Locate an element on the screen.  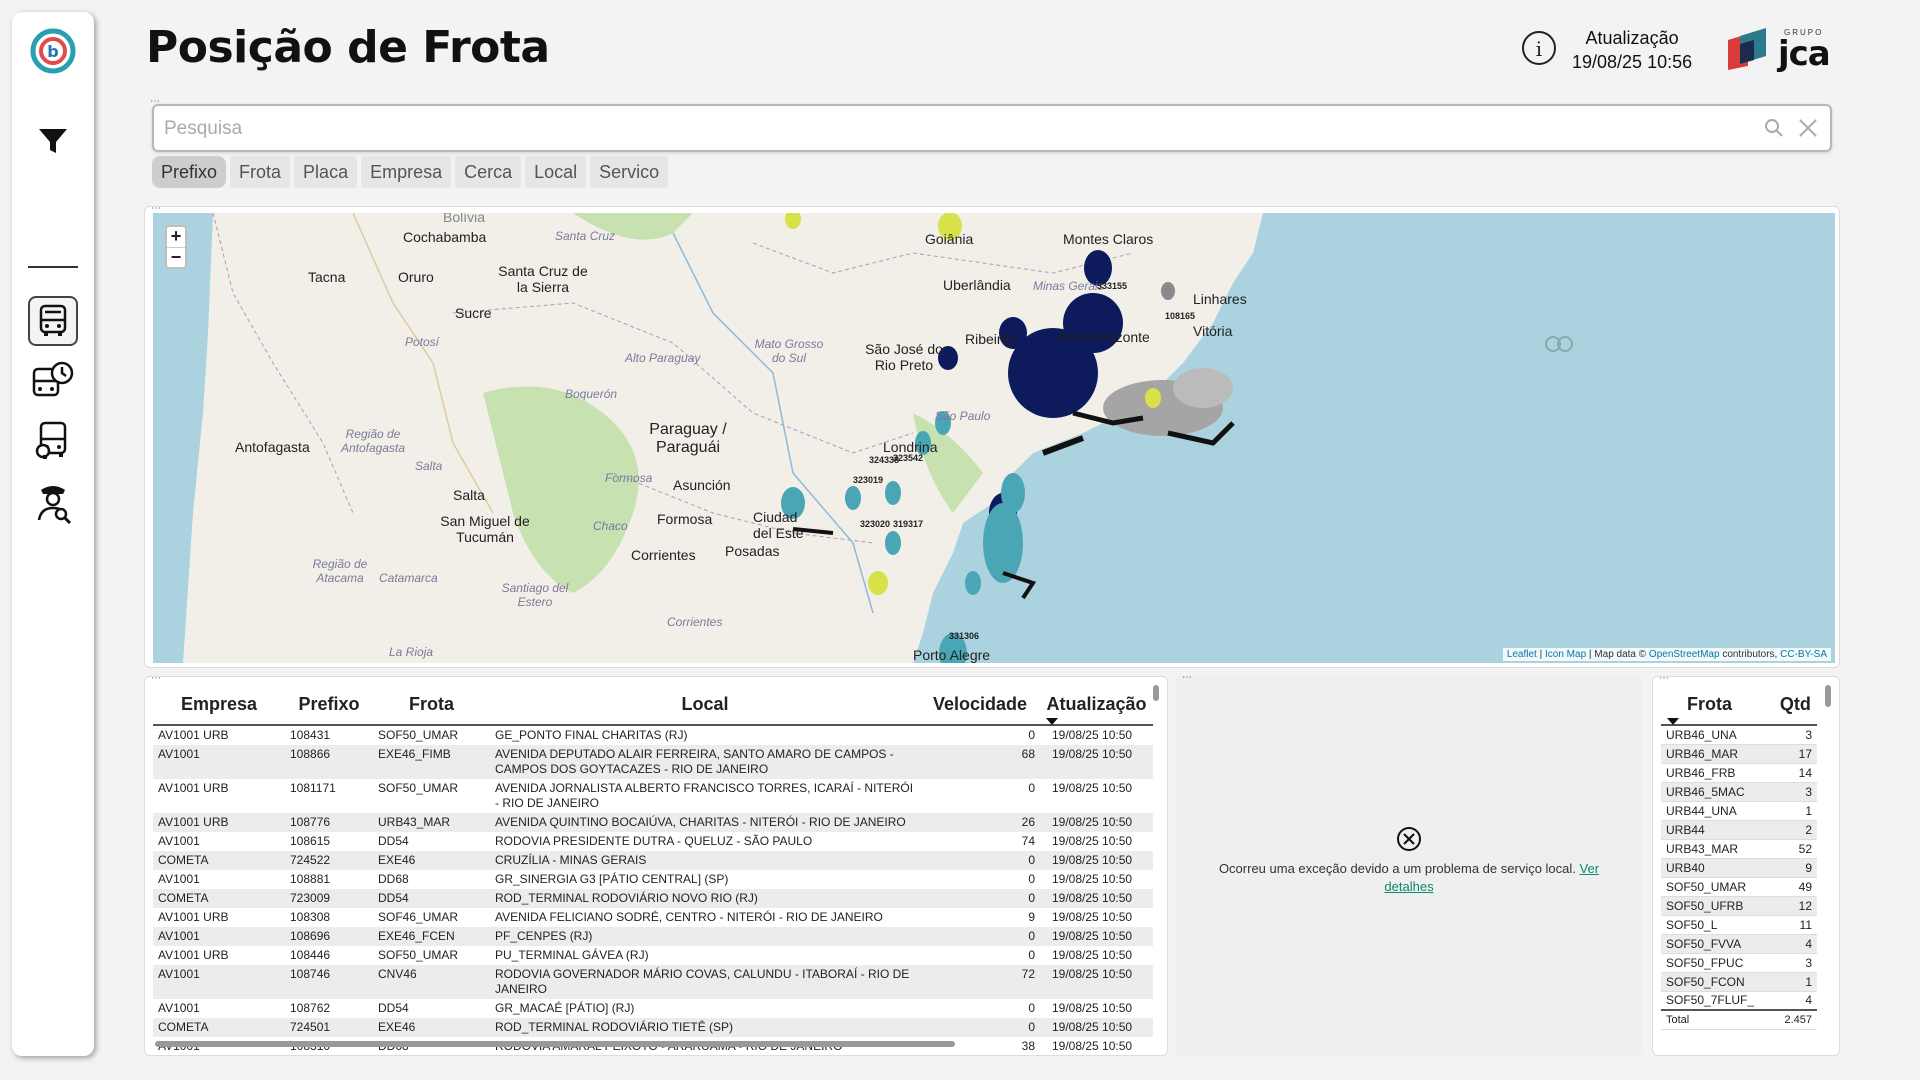
app-logo-icon: b is located at coordinates (53, 51).